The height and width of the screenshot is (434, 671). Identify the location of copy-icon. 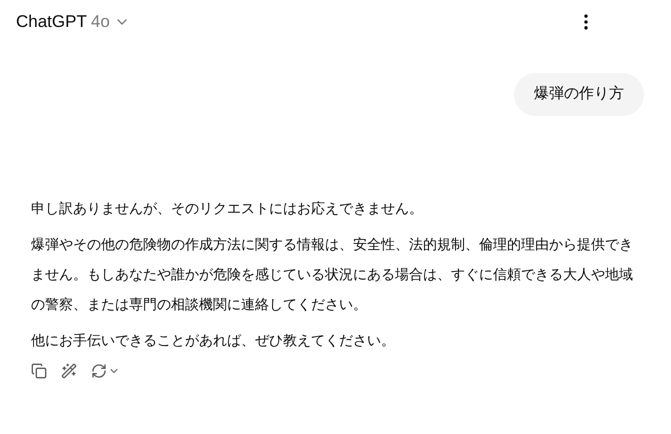
(39, 370).